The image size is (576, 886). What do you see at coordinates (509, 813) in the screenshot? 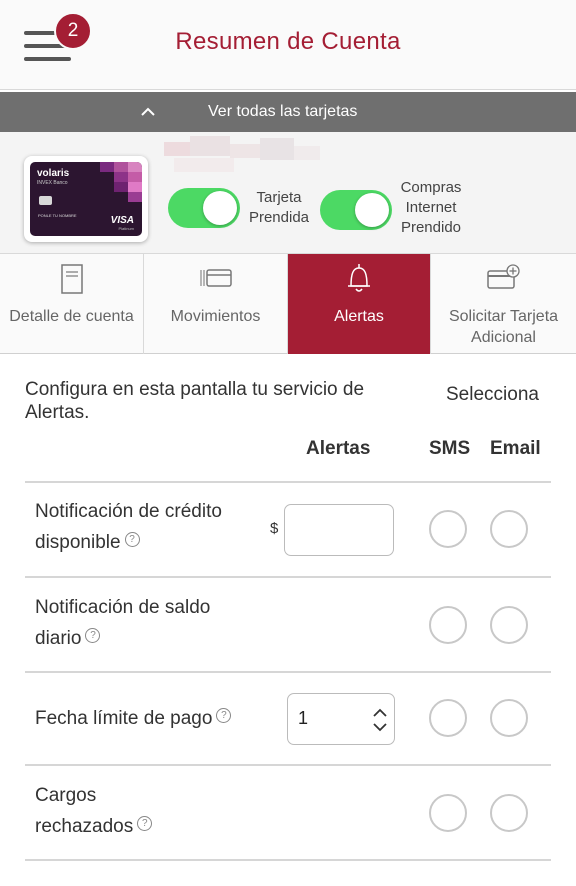
I see `declined-charges-email-radio` at bounding box center [509, 813].